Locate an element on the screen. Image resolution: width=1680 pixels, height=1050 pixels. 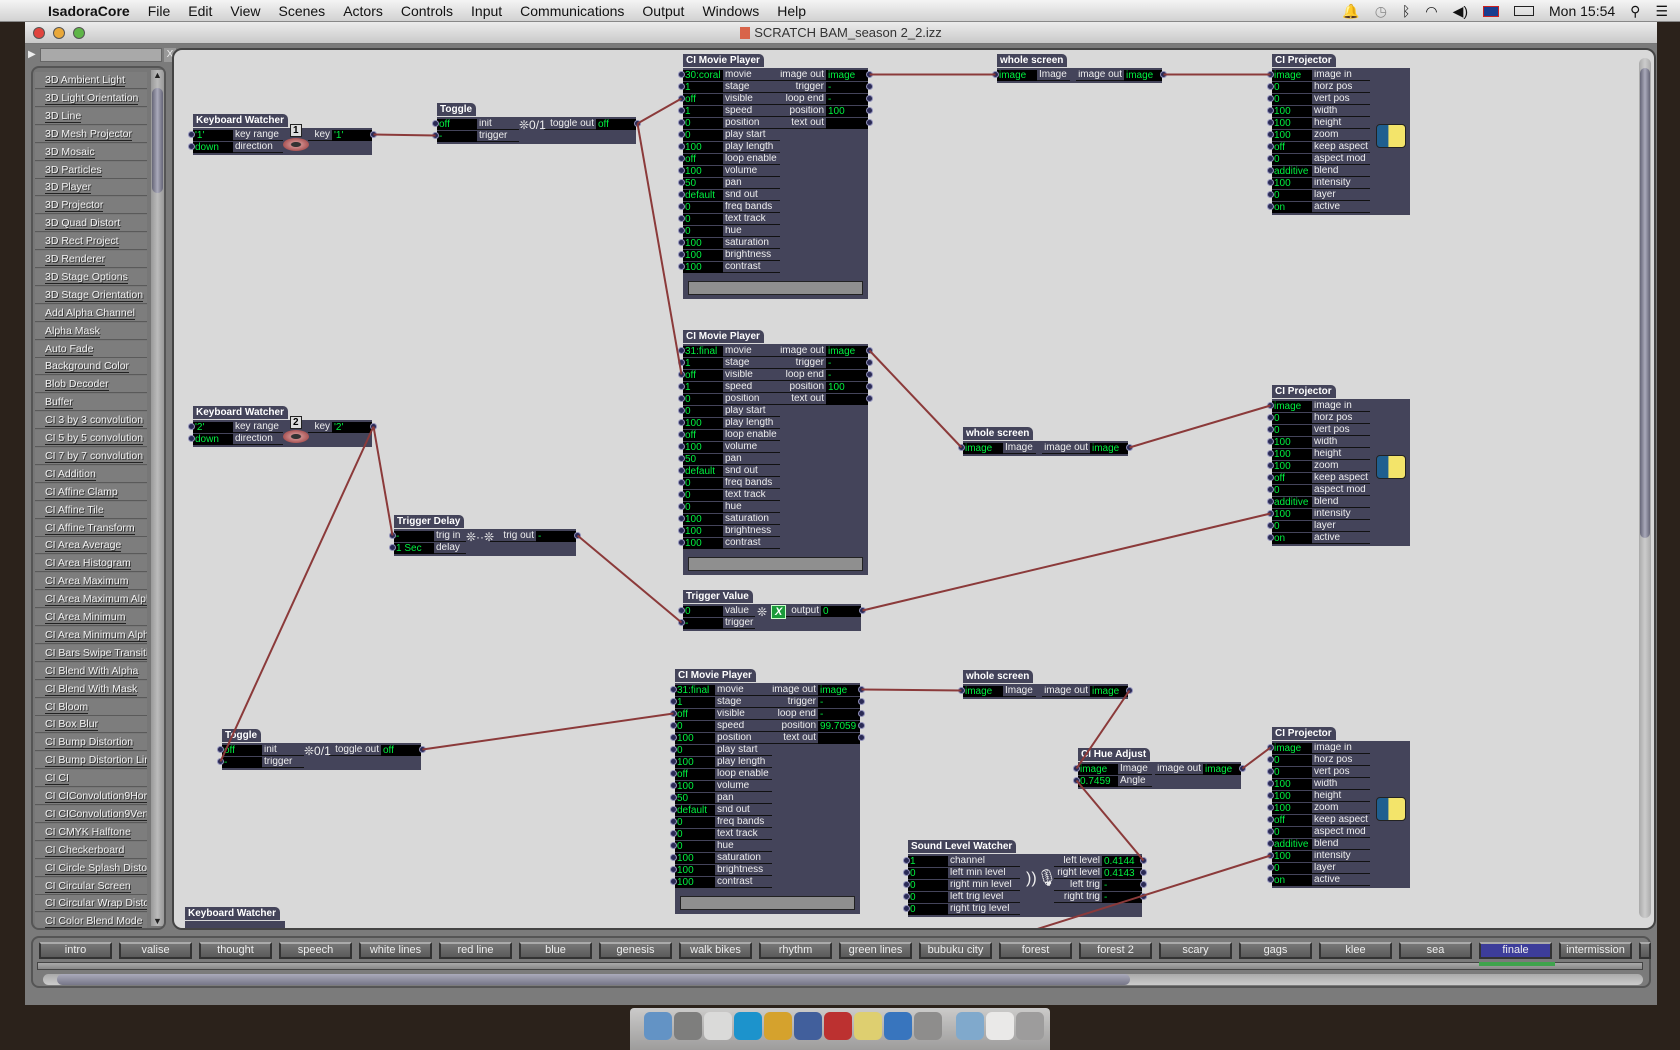
scene-white-lines: white lines is located at coordinates (395, 950).